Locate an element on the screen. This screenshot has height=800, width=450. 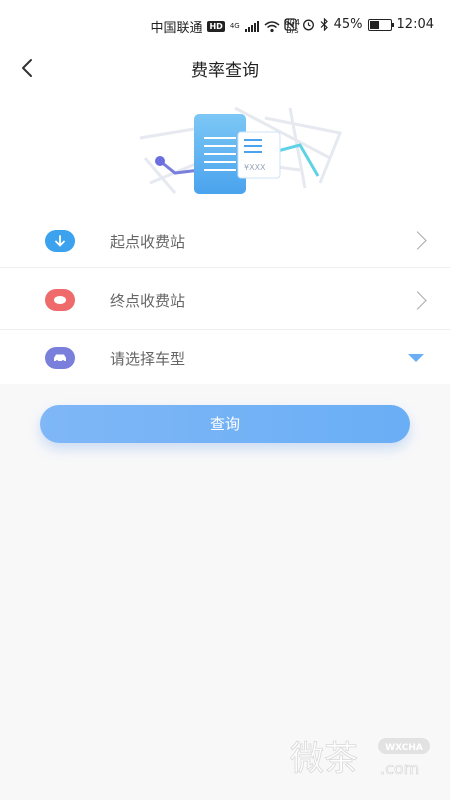
site-watermark: 微茶 WXCHA .com is located at coordinates (360, 758).